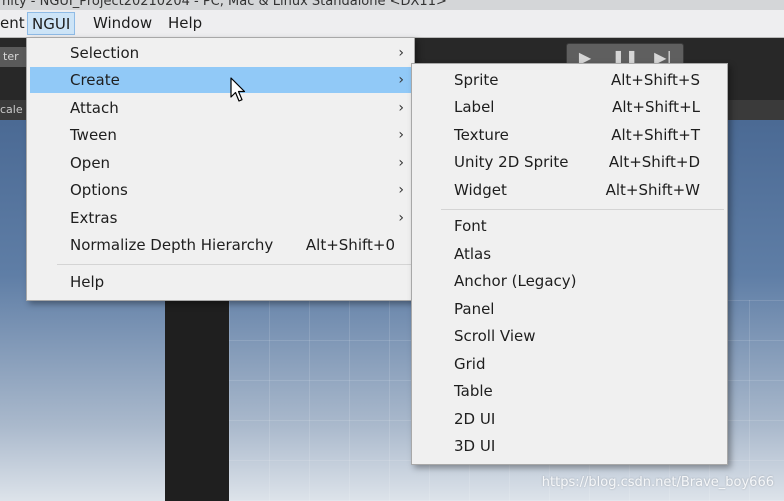  Describe the element at coordinates (569, 419) in the screenshot. I see `submenu-item-2d-ui: 2D UI` at that location.